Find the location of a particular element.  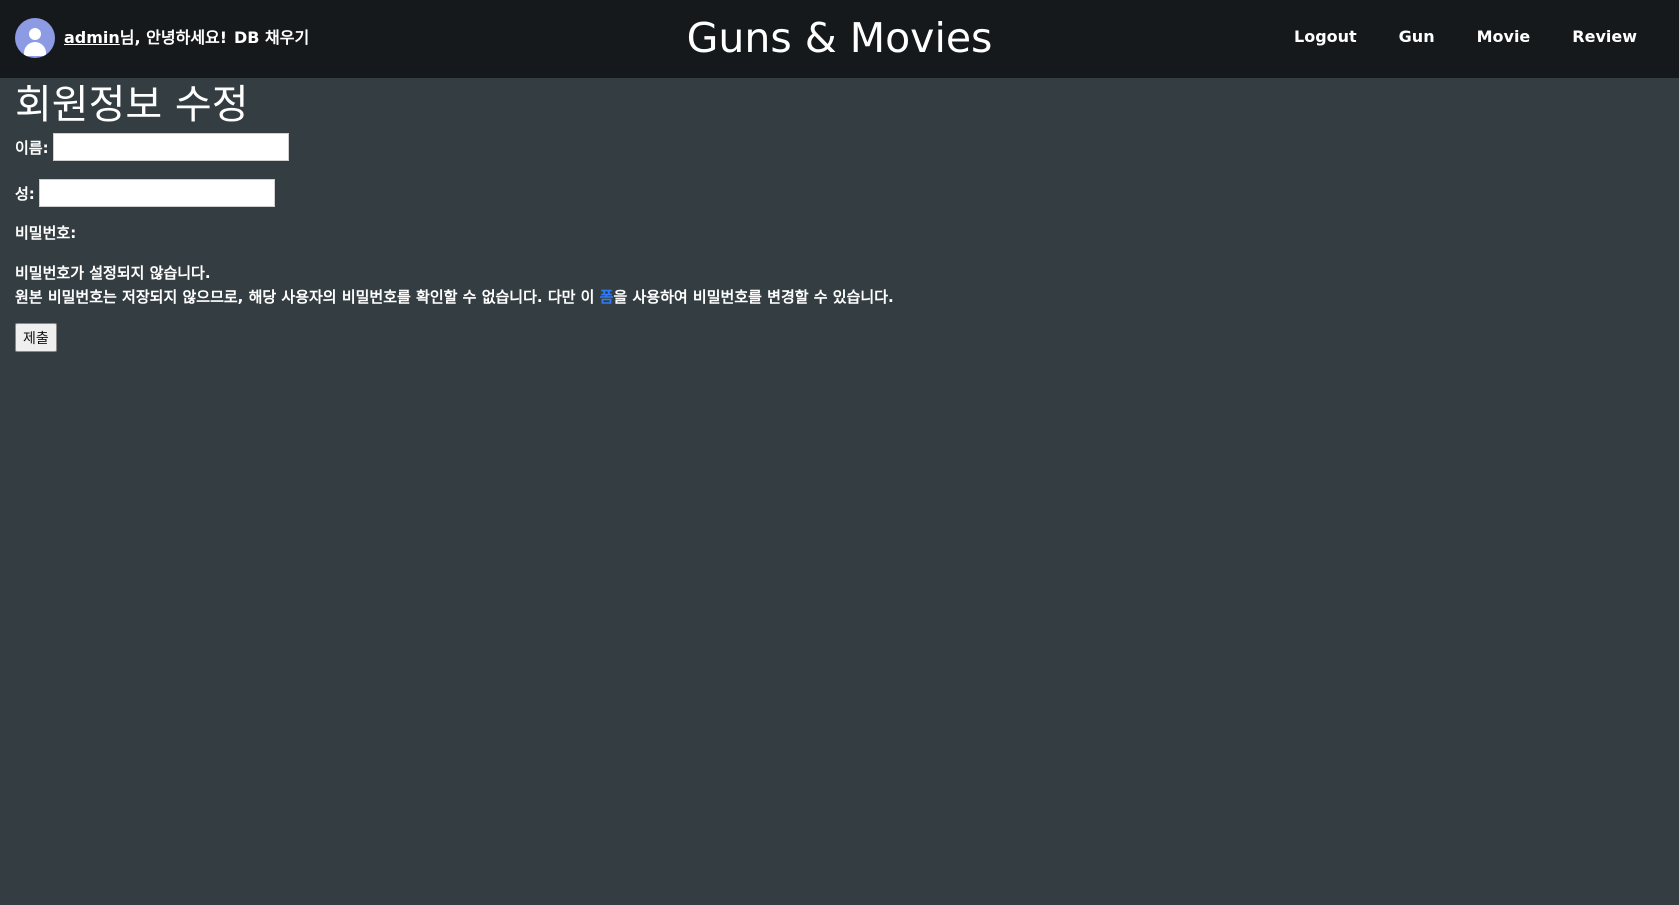

page-title: 회원정보 수정 is located at coordinates (132, 105).